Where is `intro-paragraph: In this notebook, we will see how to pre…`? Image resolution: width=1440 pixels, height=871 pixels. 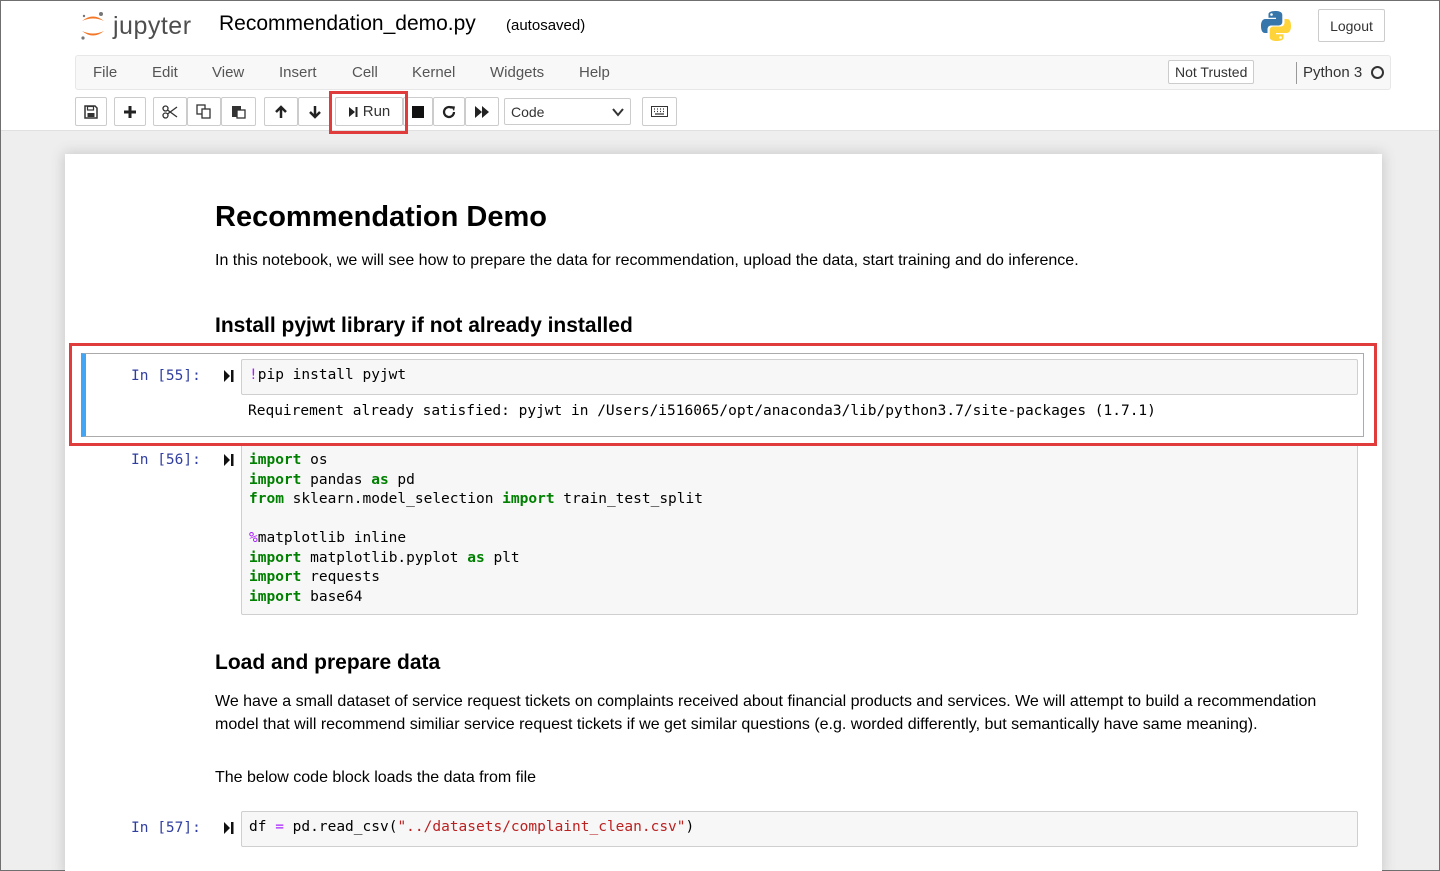
intro-paragraph: In this notebook, we will see how to pre… is located at coordinates (647, 260).